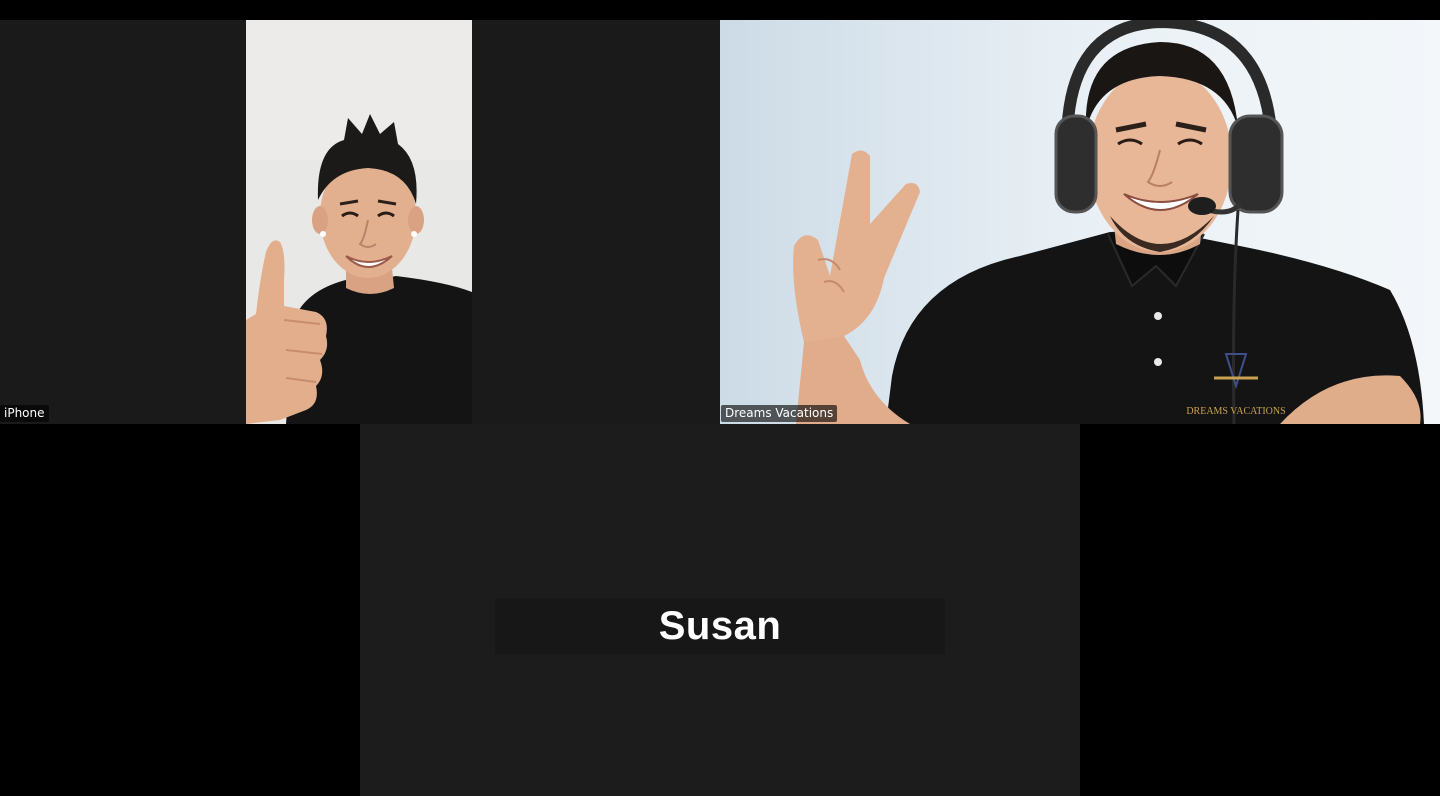 The width and height of the screenshot is (1440, 796). I want to click on participant-name-placeholder: Susan, so click(720, 626).